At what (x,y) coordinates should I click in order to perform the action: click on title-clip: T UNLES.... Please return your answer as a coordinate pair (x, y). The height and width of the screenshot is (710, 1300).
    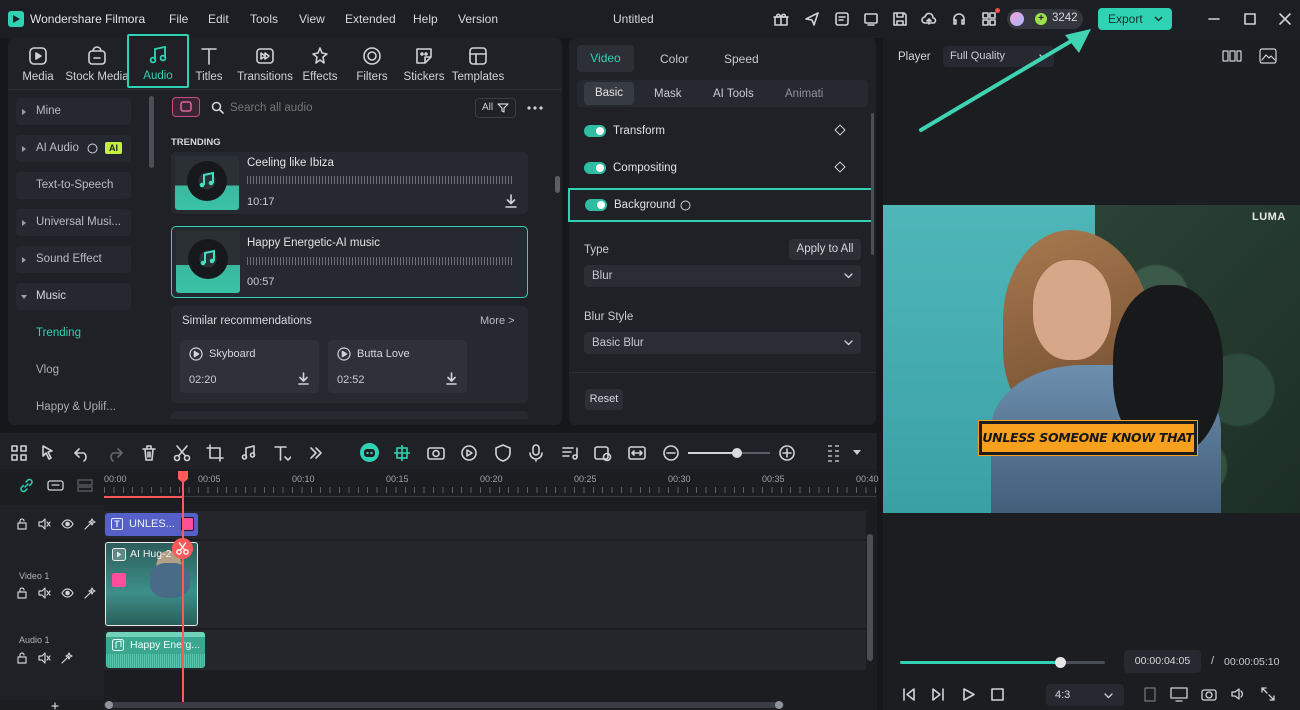
    Looking at the image, I should click on (151, 524).